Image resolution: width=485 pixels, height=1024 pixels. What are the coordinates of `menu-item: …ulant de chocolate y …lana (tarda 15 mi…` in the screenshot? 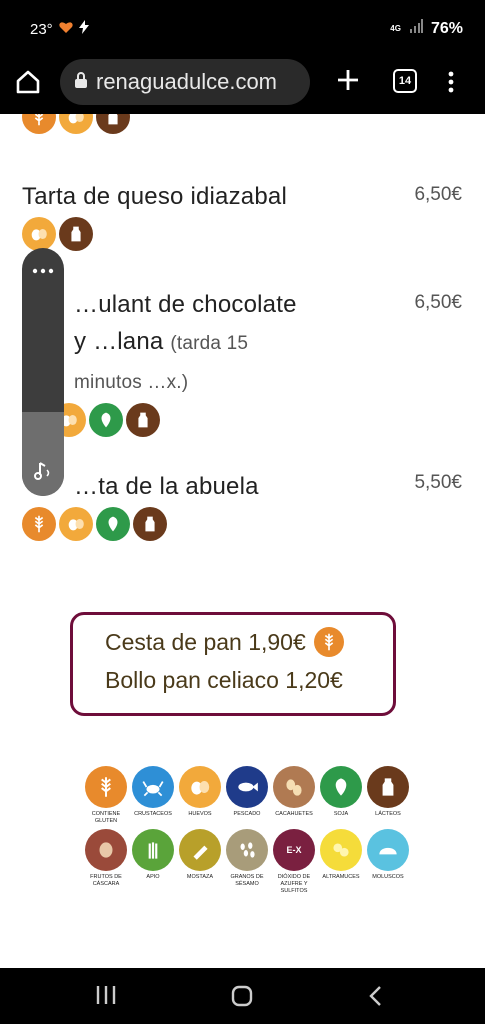 It's located at (242, 361).